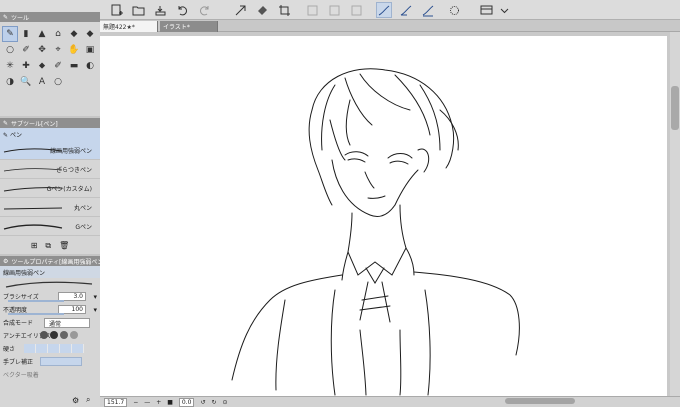 The height and width of the screenshot is (407, 680). I want to click on tool-button-10: ⌖, so click(58, 50).